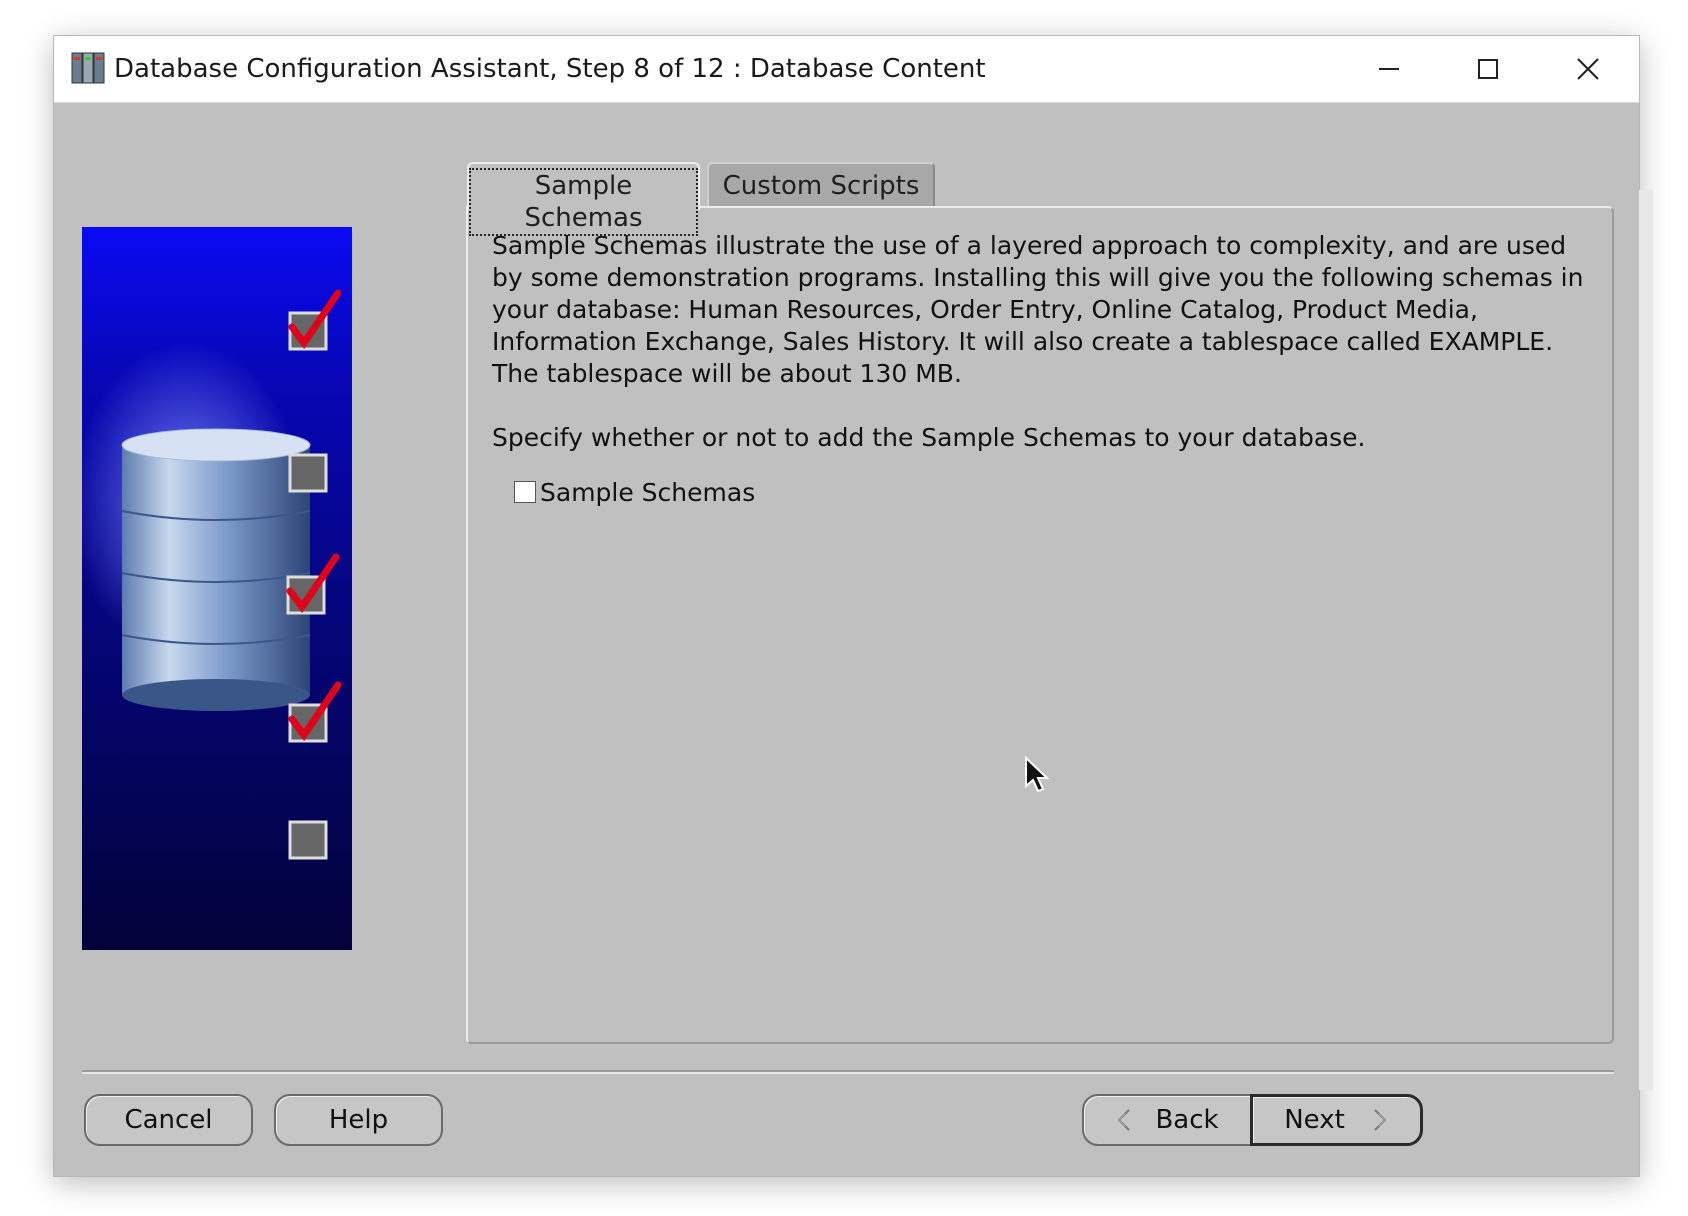 The image size is (1688, 1216). Describe the element at coordinates (583, 202) in the screenshot. I see `tab-sample-schemas-label: Sample Schemas` at that location.